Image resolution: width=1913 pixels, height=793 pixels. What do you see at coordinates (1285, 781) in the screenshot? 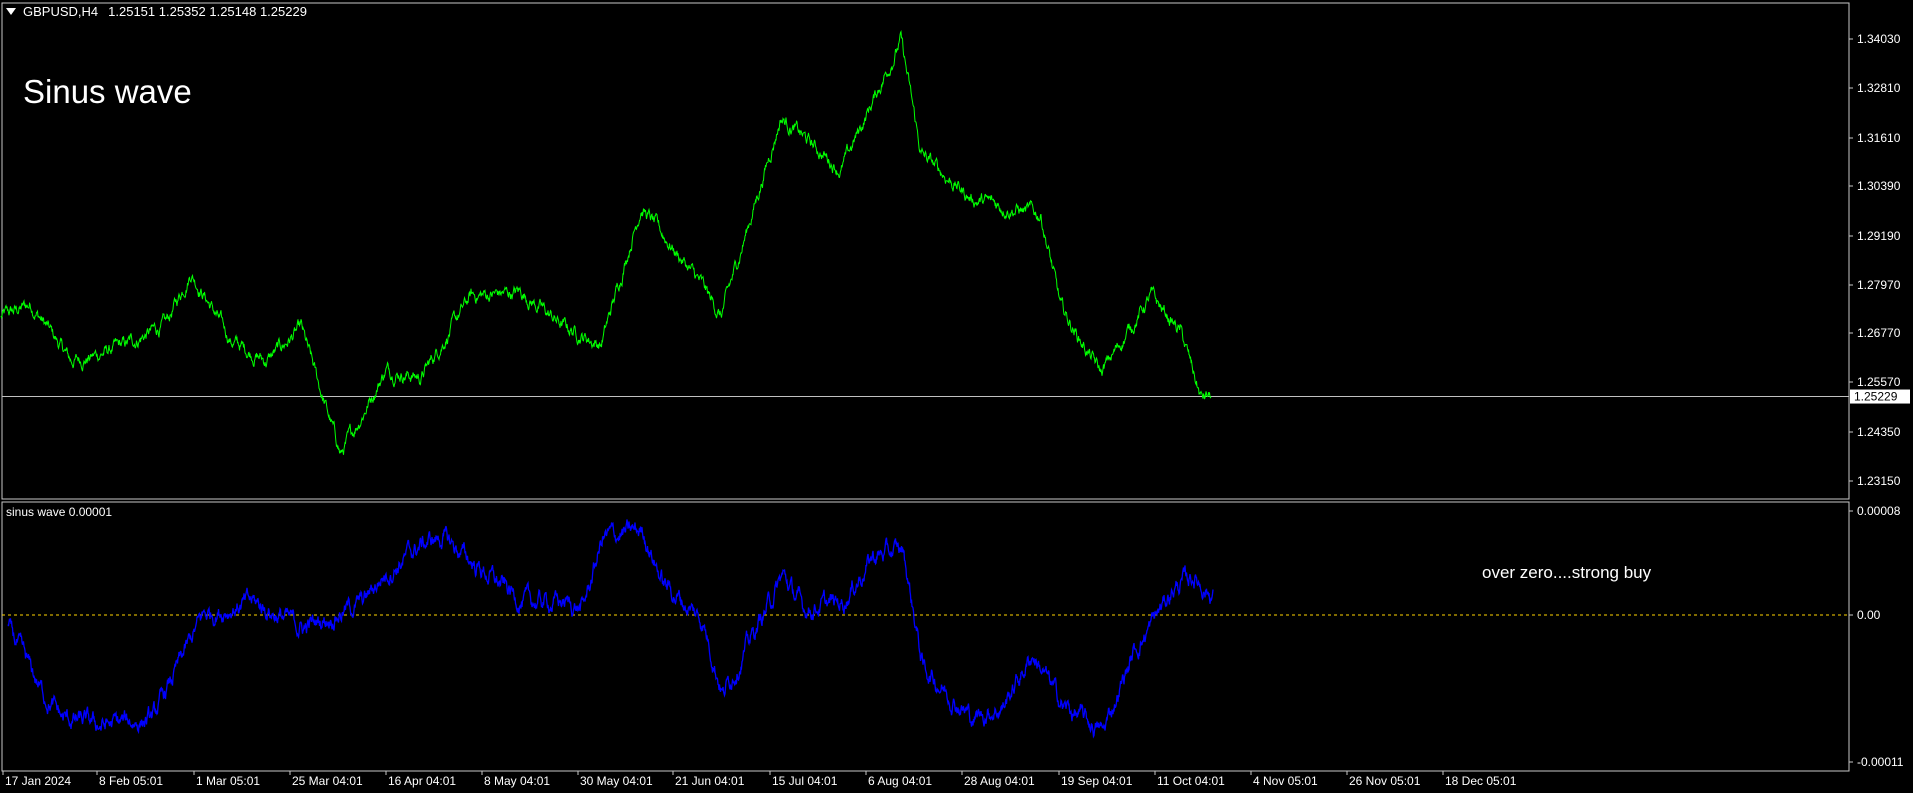
I see `xtick-label: 4 Nov 05:01` at bounding box center [1285, 781].